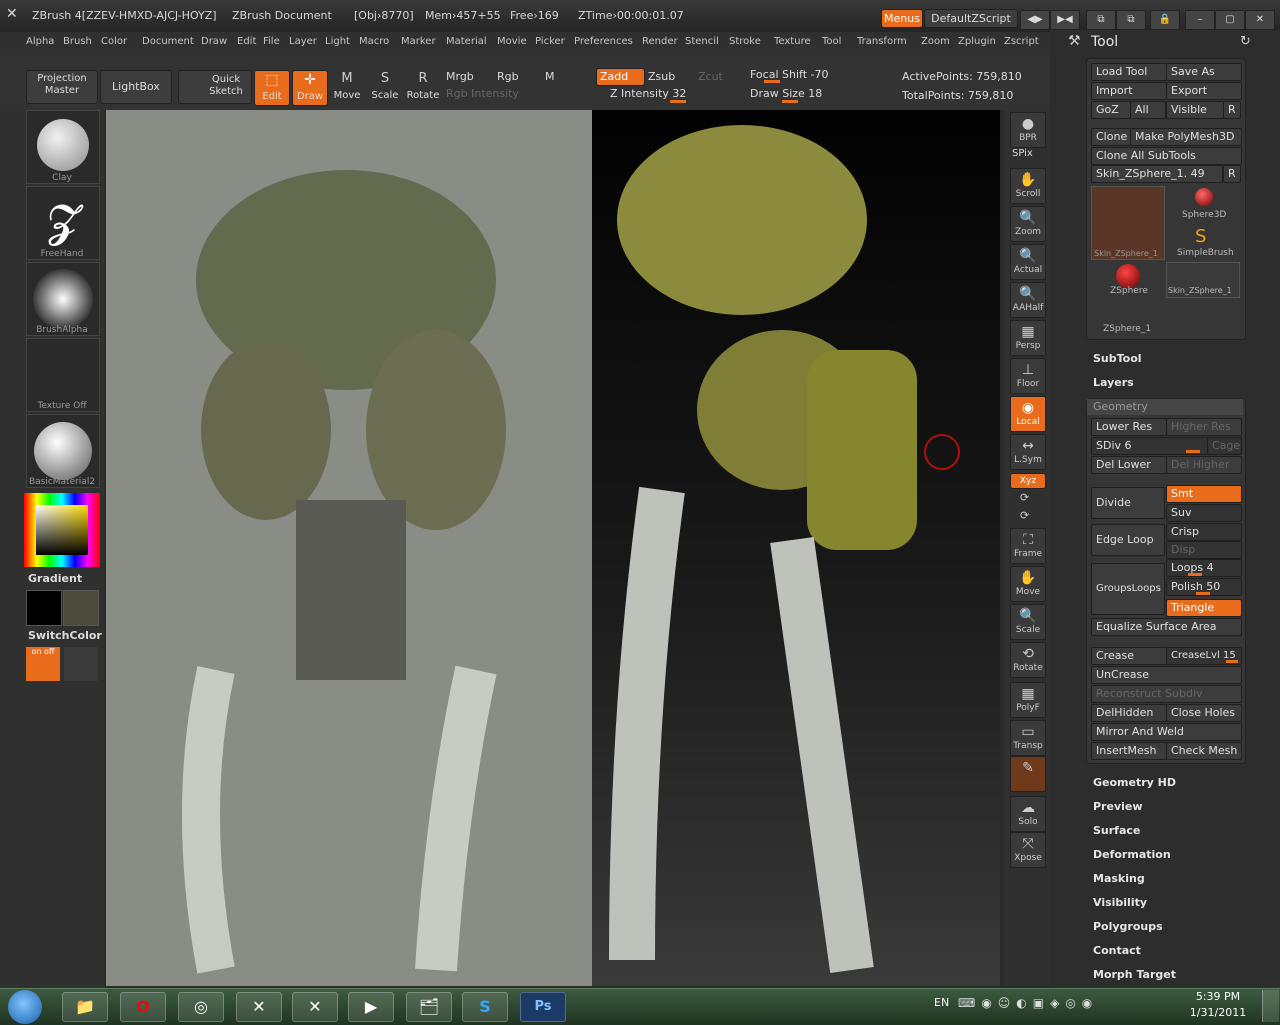 This screenshot has height=1025, width=1280. Describe the element at coordinates (1204, 550) in the screenshot. I see `disp-slider: Disp` at that location.